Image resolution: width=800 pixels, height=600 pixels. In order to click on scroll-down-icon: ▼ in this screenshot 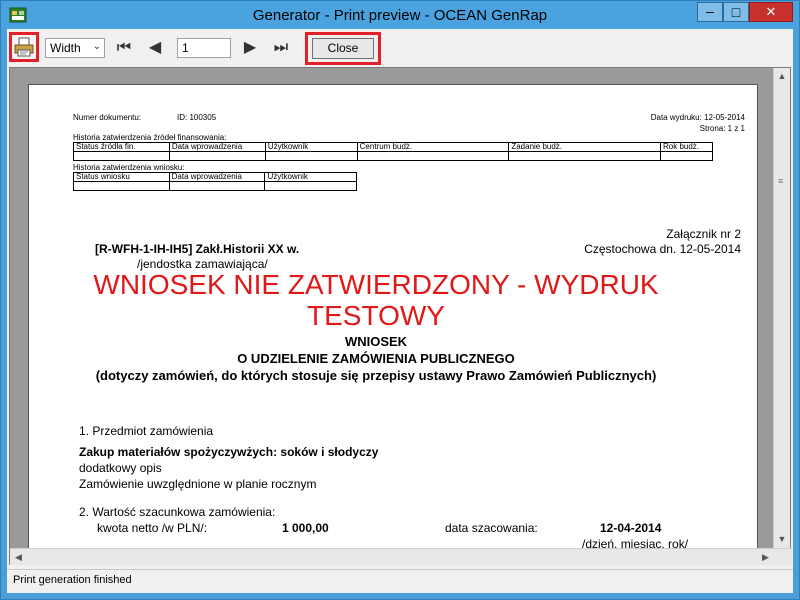, I will do `click(782, 539)`.